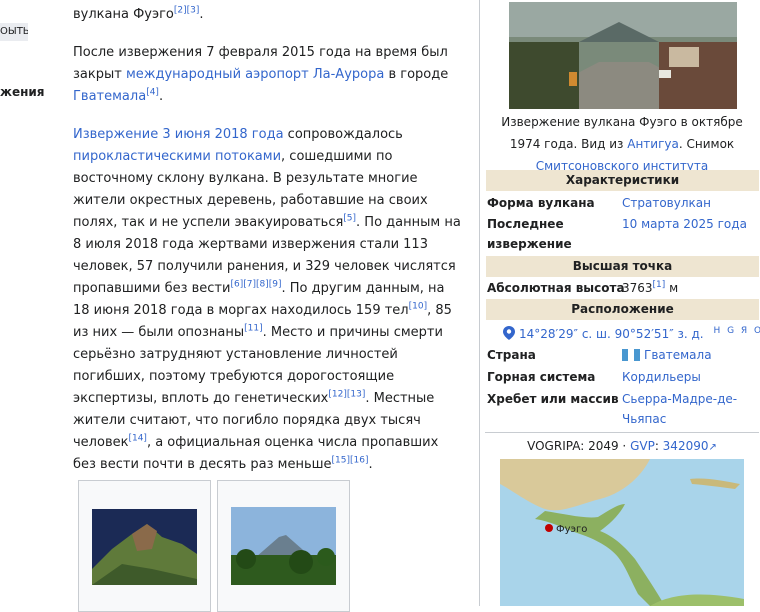 Image resolution: width=760 pixels, height=612 pixels. What do you see at coordinates (549, 528) in the screenshot?
I see `volcano-marker-icon` at bounding box center [549, 528].